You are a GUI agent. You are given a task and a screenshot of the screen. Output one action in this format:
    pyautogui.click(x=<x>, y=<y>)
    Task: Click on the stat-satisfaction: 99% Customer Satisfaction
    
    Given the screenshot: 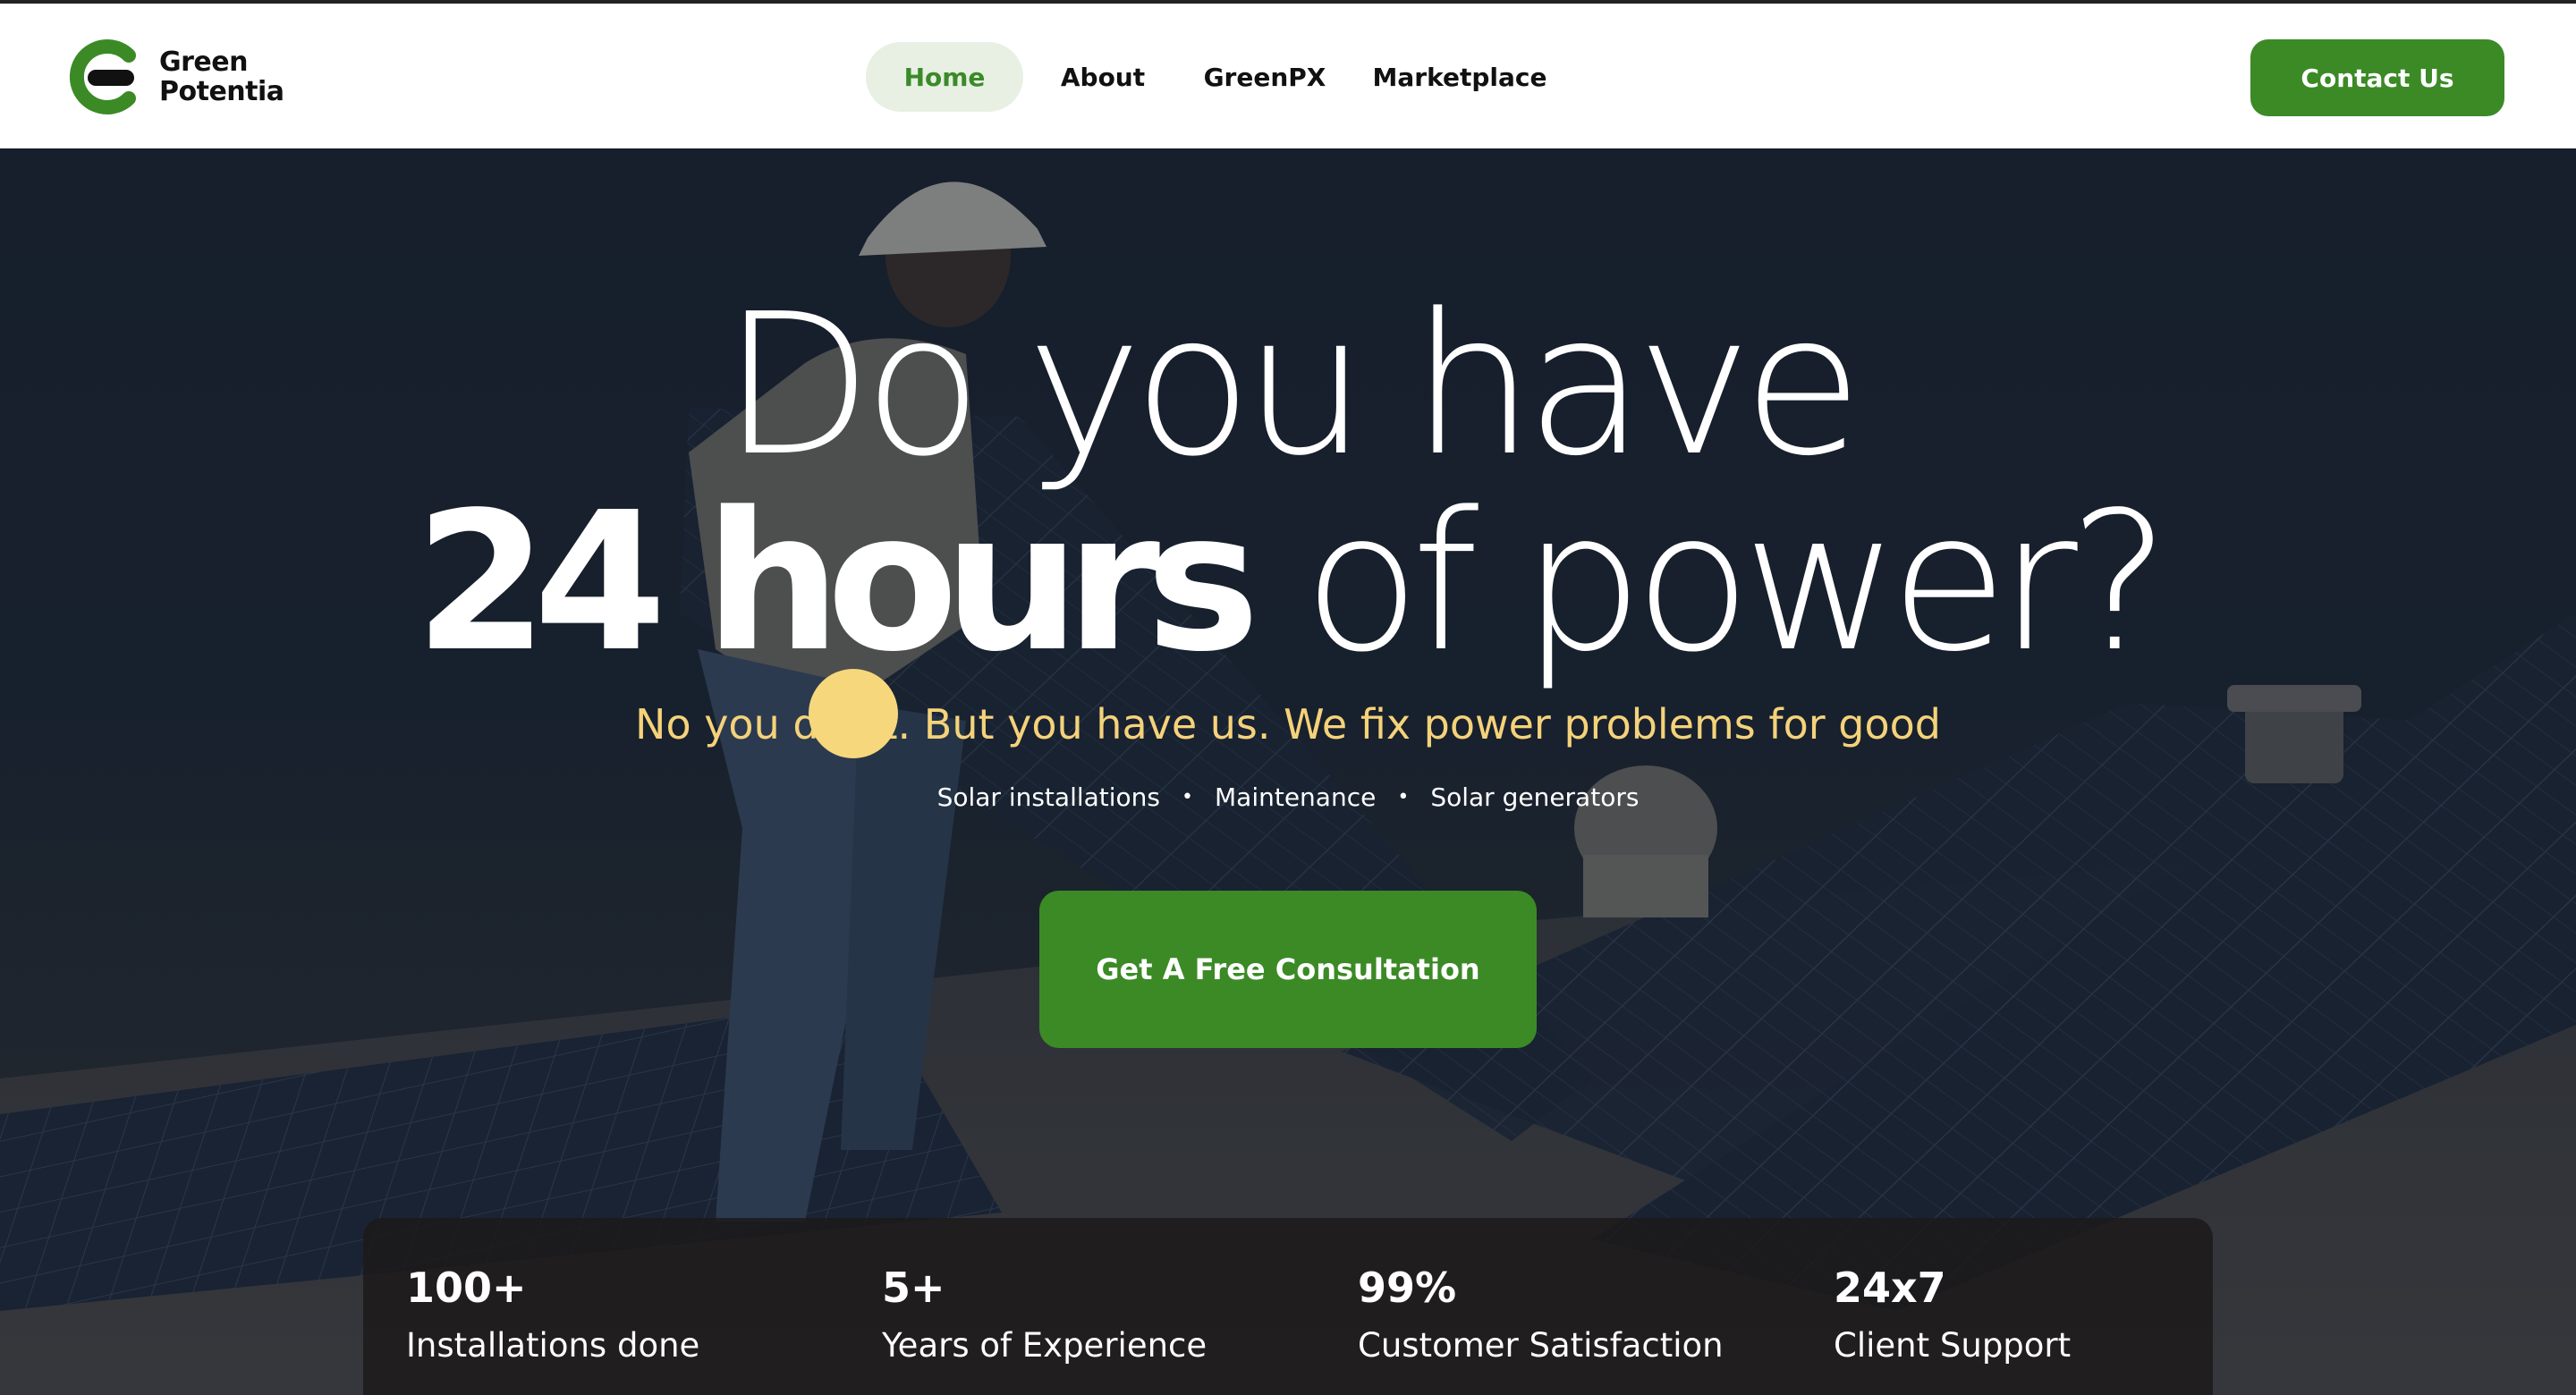 What is the action you would take?
    pyautogui.click(x=1541, y=1314)
    